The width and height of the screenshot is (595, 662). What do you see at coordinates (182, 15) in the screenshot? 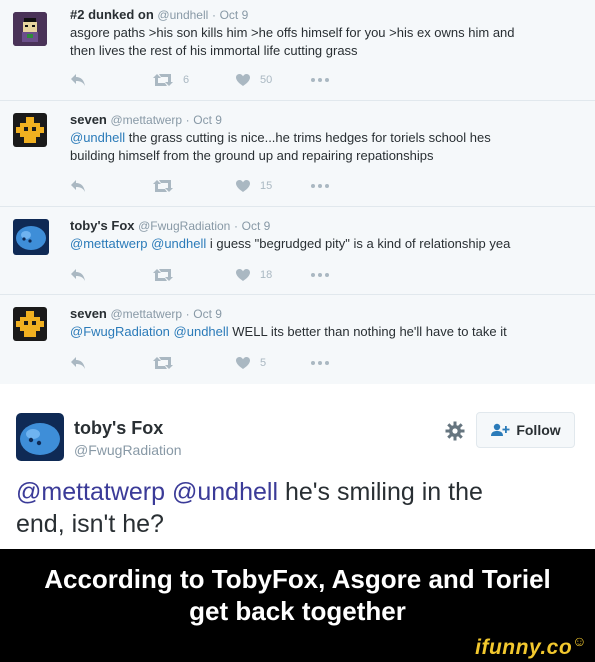
I see `author-handle: @undhell` at bounding box center [182, 15].